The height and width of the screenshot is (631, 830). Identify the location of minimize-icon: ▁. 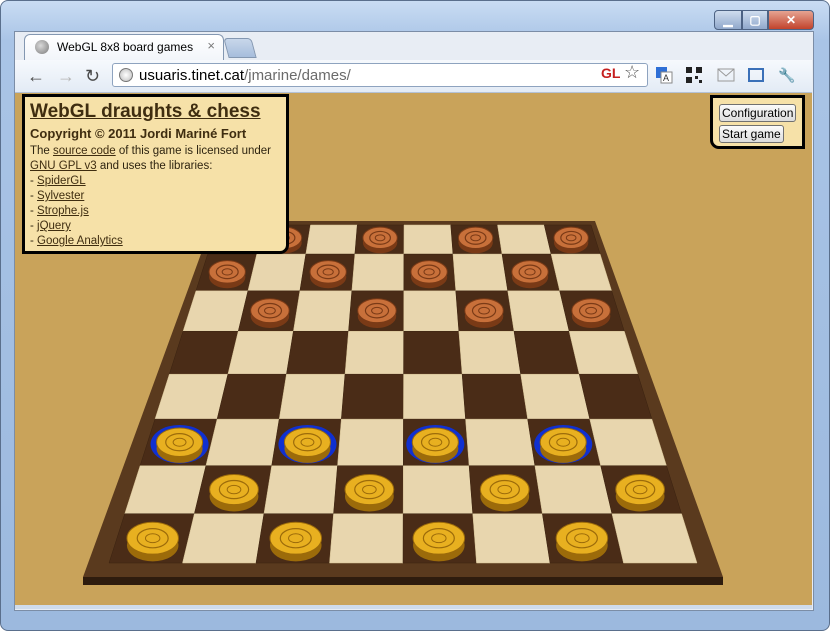
(728, 20).